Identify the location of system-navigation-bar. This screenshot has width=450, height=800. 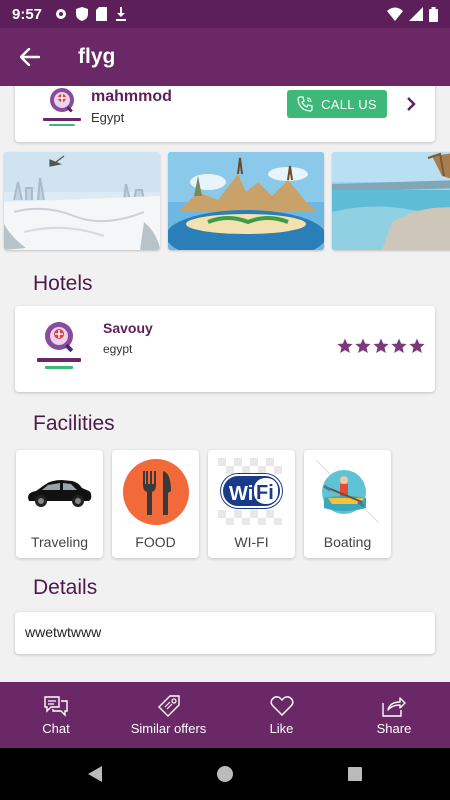
(225, 774).